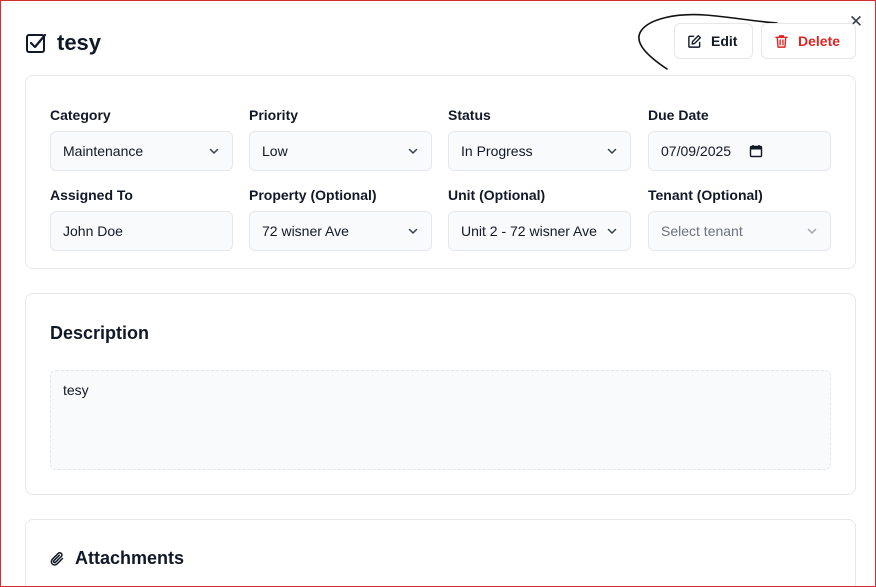  I want to click on tenant-select: Select tenant, so click(739, 231).